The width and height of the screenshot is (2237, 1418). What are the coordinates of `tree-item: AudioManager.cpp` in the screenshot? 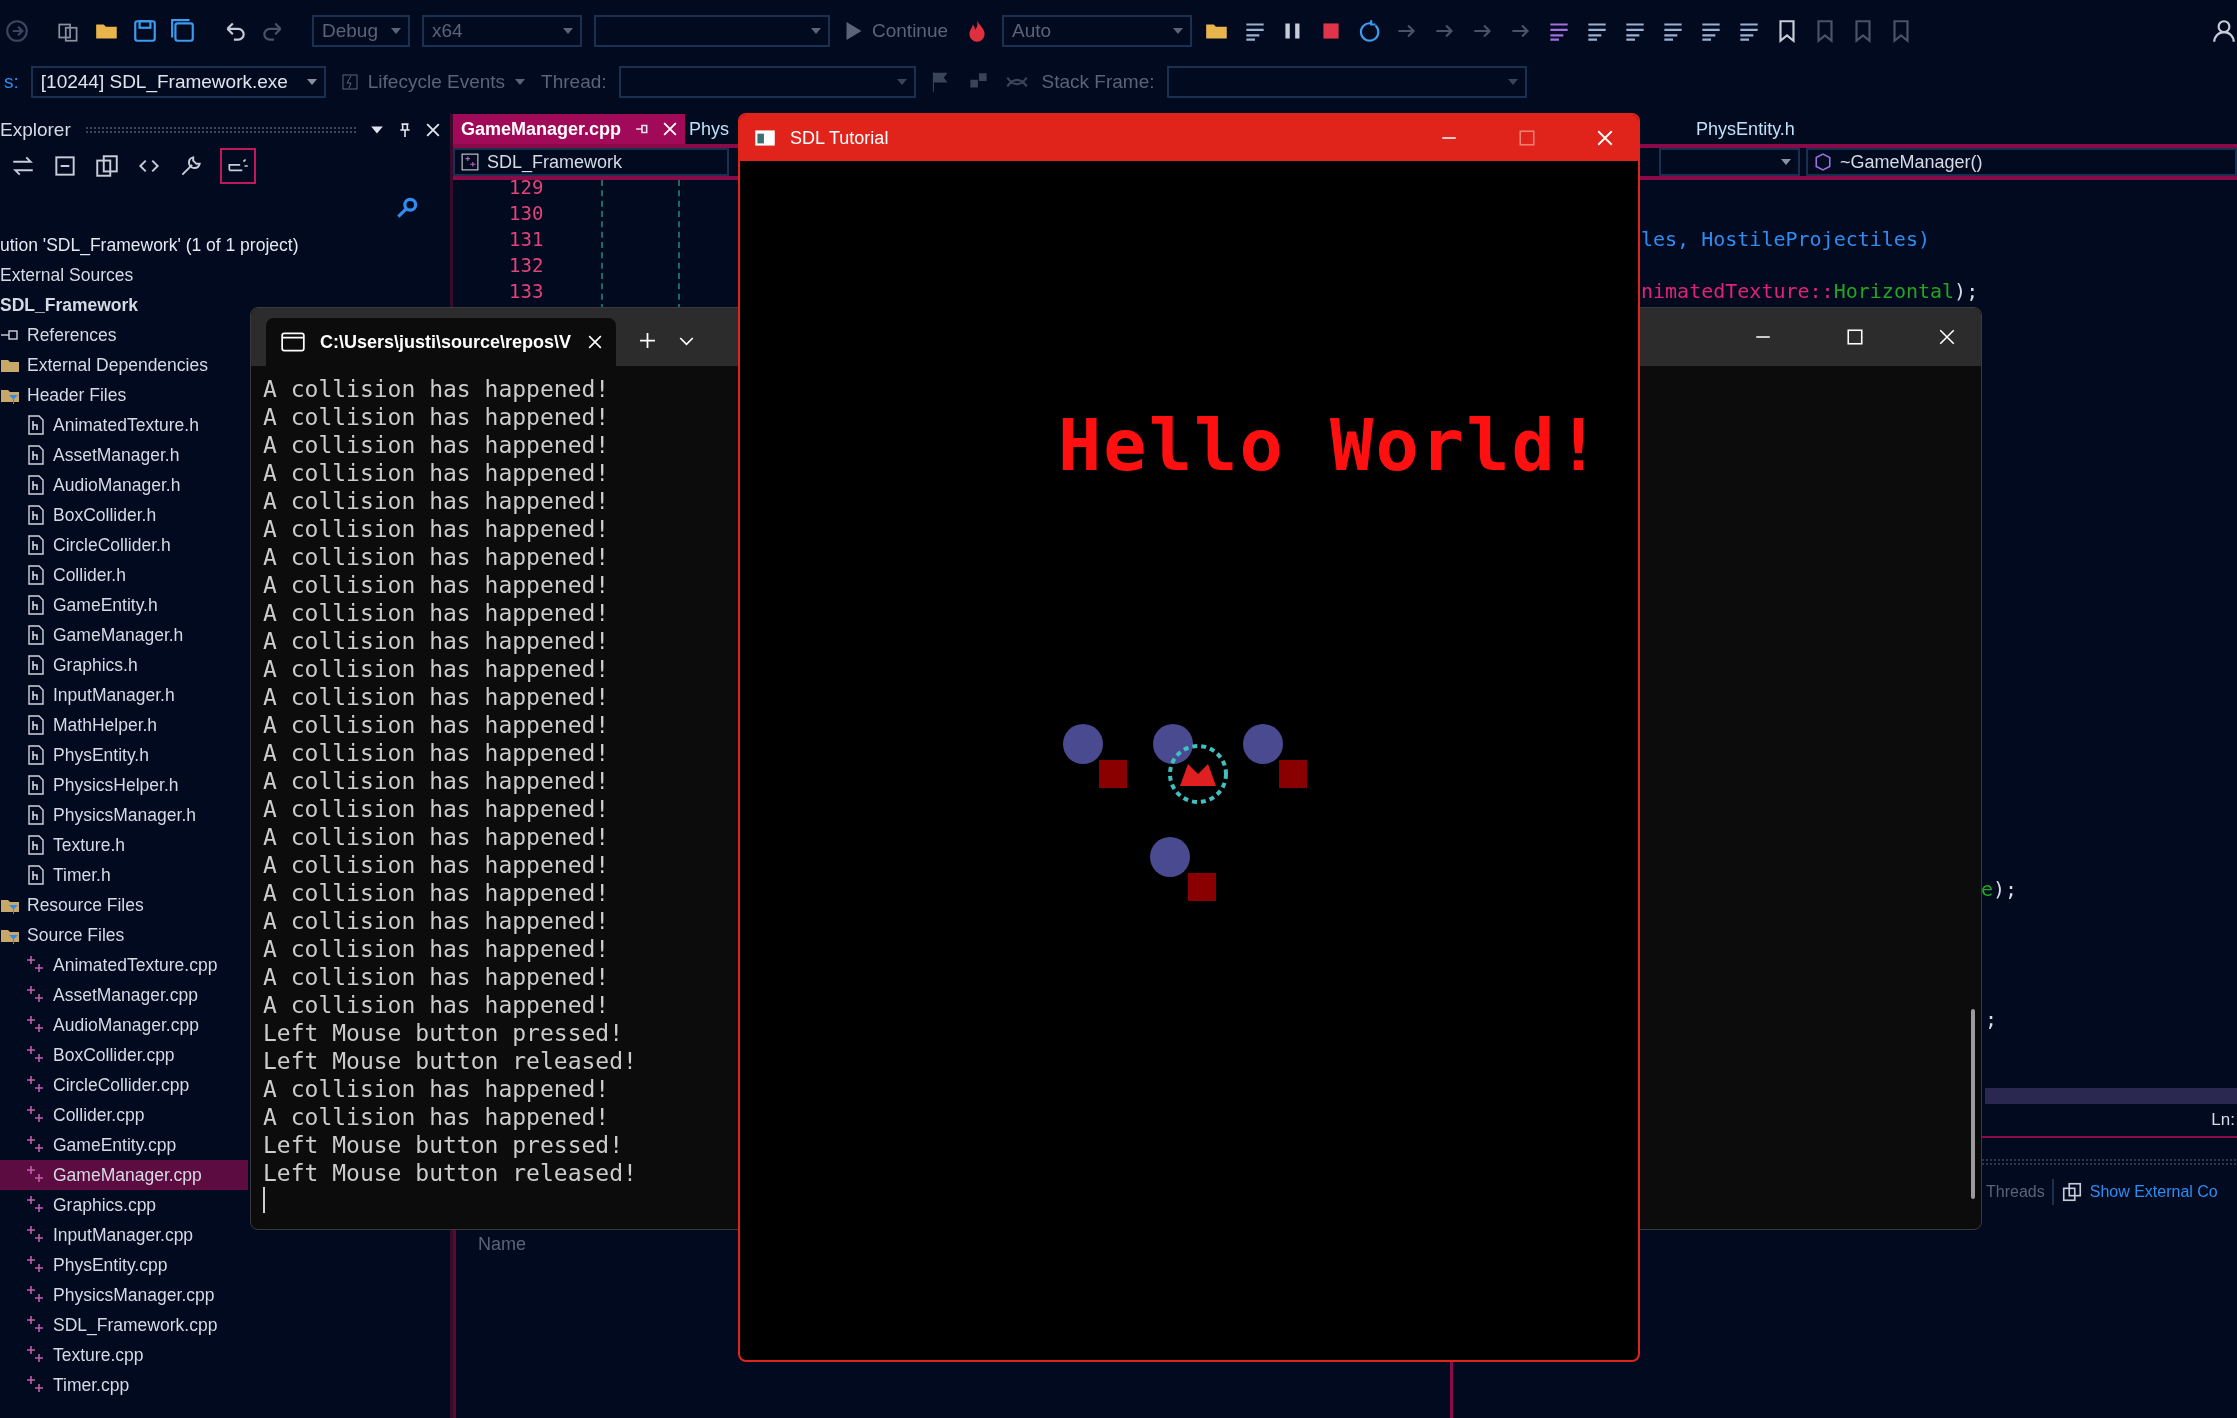 It's located at (99, 1025).